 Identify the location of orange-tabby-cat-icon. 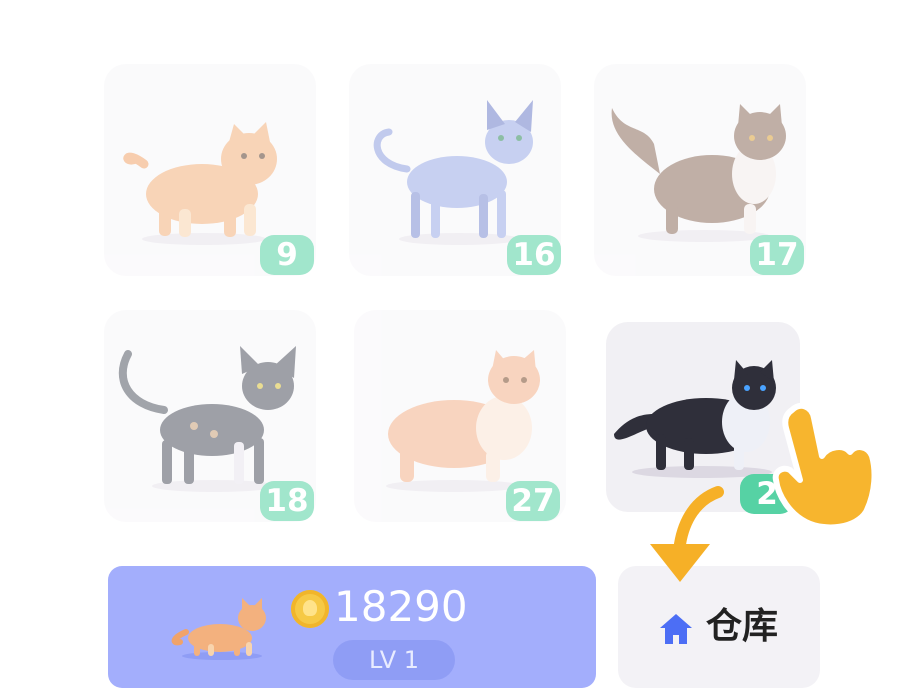
(218, 629).